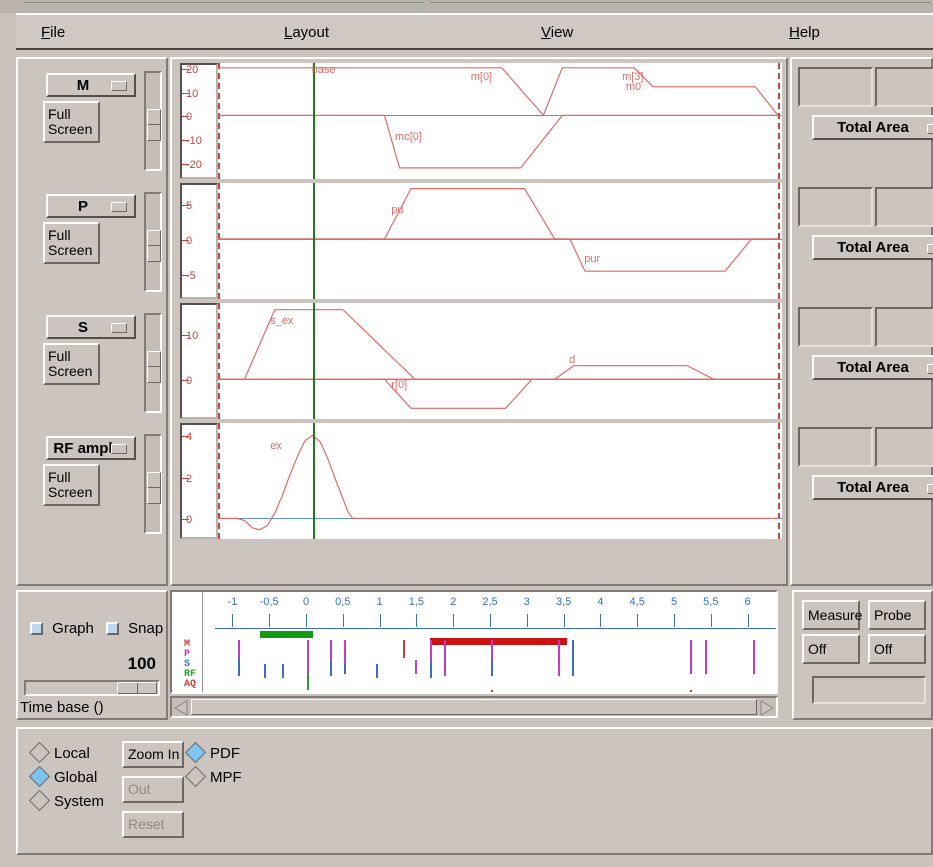  What do you see at coordinates (71, 122) in the screenshot?
I see `full-screen-button-0: Full Screen` at bounding box center [71, 122].